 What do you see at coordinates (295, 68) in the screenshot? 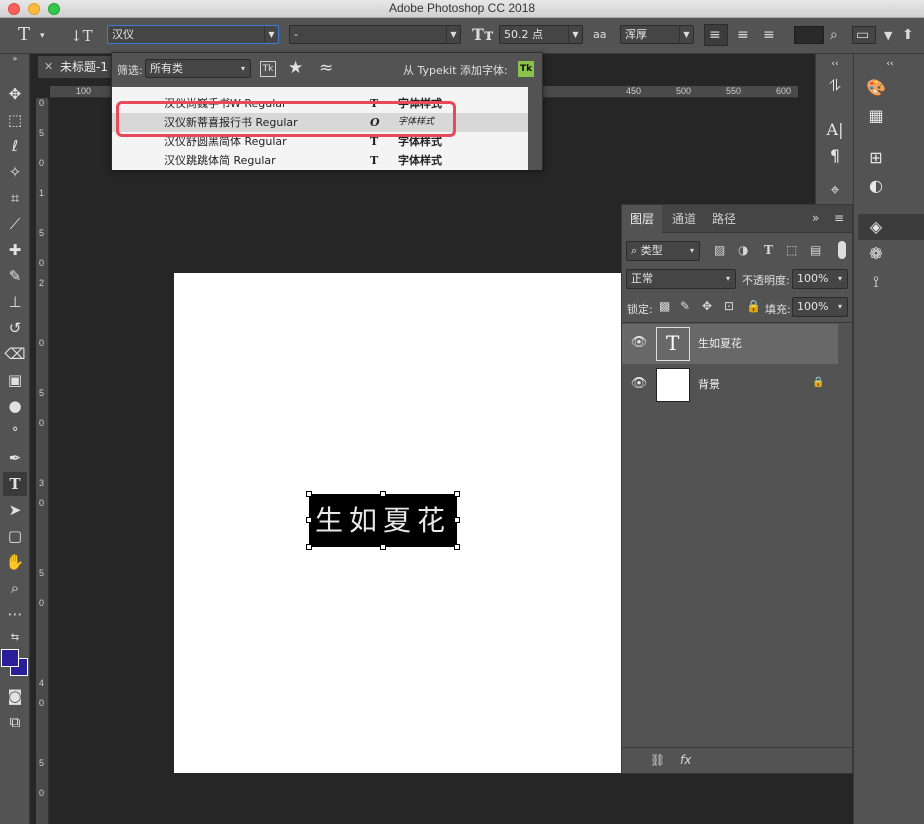
I see `favorites-star-icon: ★` at bounding box center [295, 68].